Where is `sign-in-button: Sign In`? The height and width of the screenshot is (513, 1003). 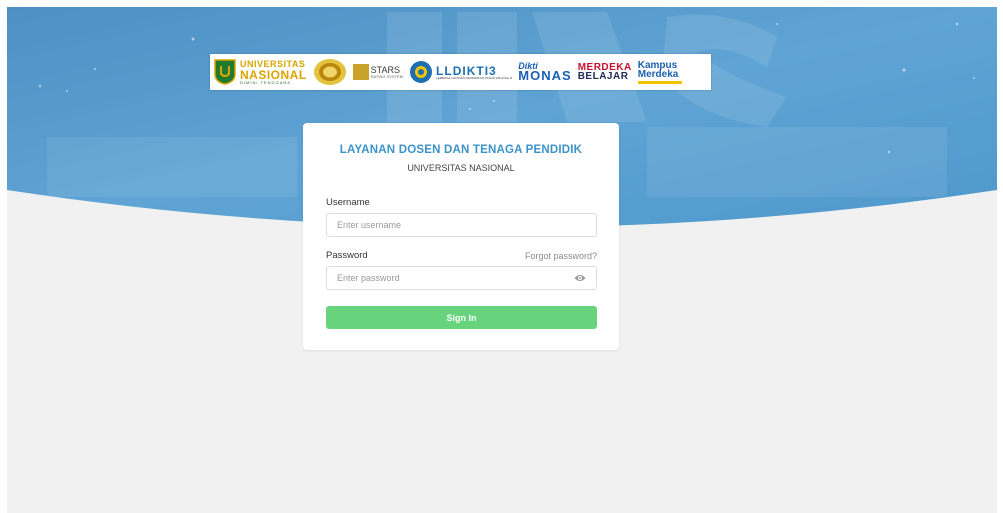 sign-in-button: Sign In is located at coordinates (461, 317).